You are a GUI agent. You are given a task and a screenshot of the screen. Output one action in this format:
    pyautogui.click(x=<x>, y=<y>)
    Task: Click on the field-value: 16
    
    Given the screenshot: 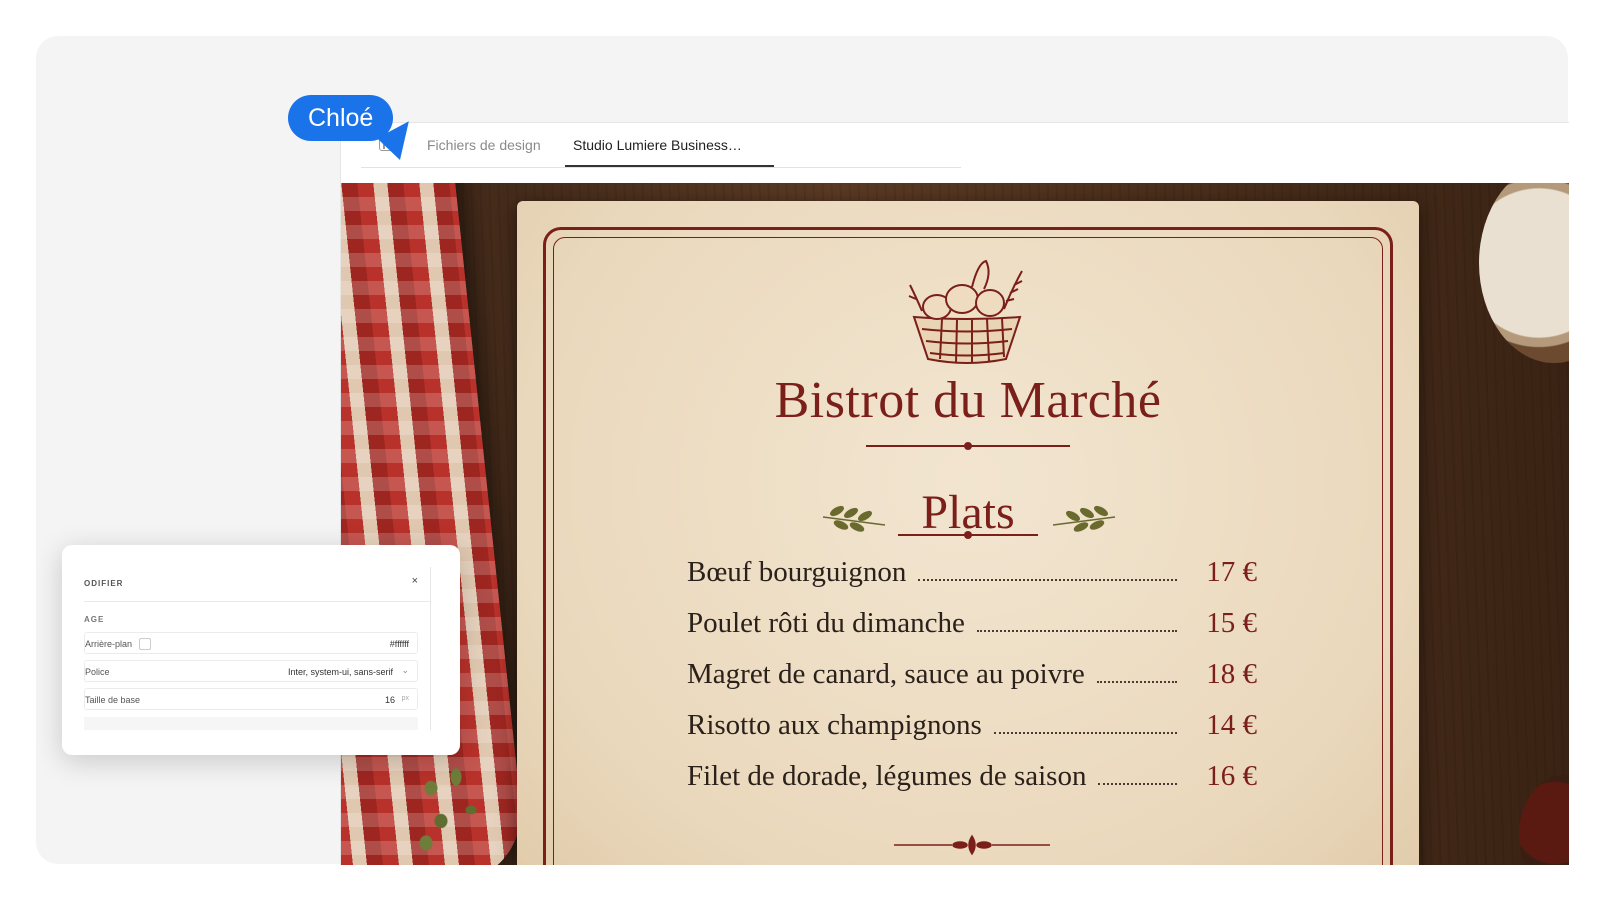 What is the action you would take?
    pyautogui.click(x=390, y=700)
    